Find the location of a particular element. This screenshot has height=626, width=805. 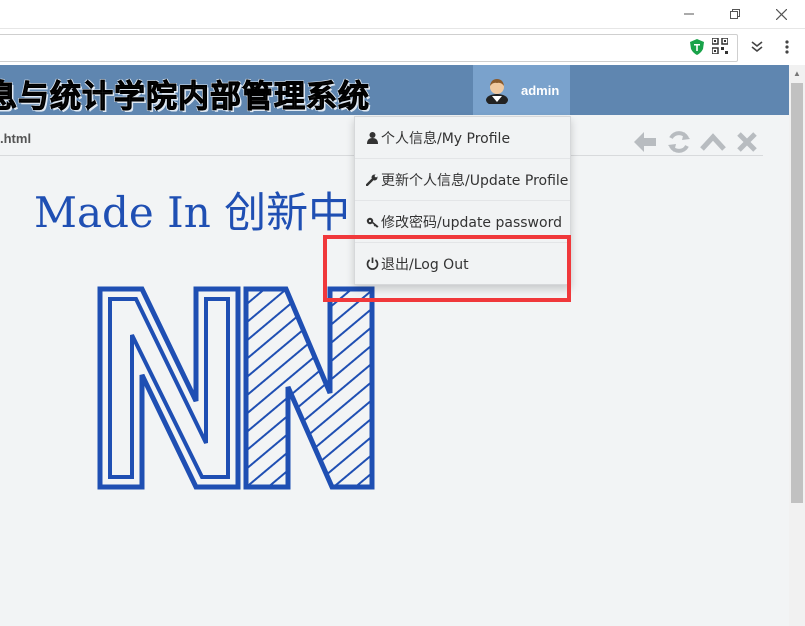

refresh-icon is located at coordinates (679, 142).